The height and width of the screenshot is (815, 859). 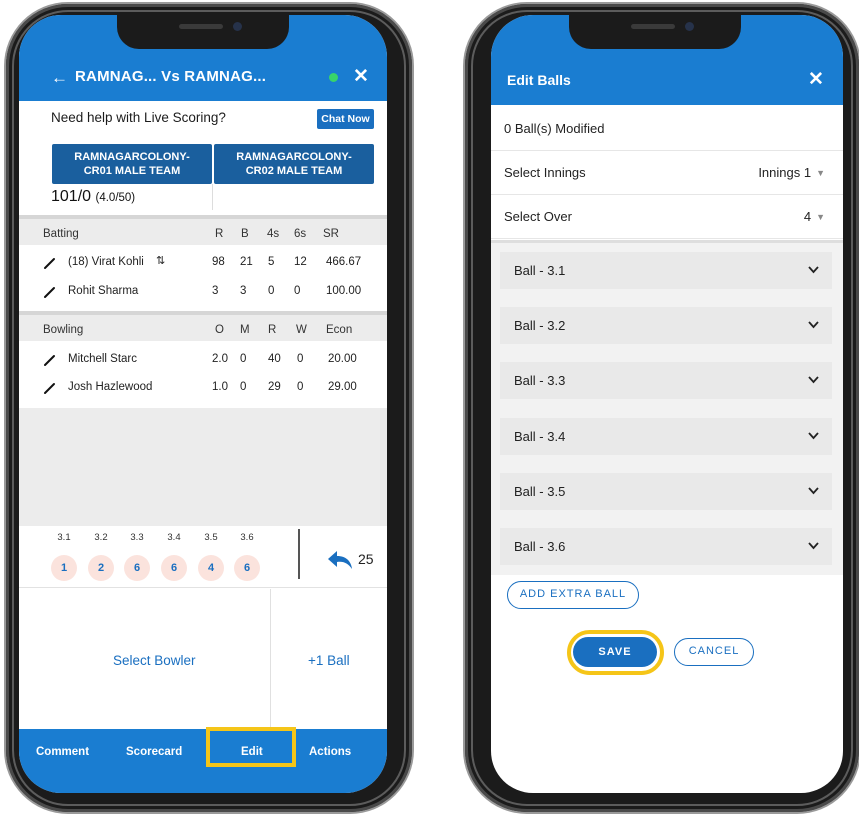 What do you see at coordinates (540, 270) in the screenshot?
I see `ball-label: Ball - 3.1` at bounding box center [540, 270].